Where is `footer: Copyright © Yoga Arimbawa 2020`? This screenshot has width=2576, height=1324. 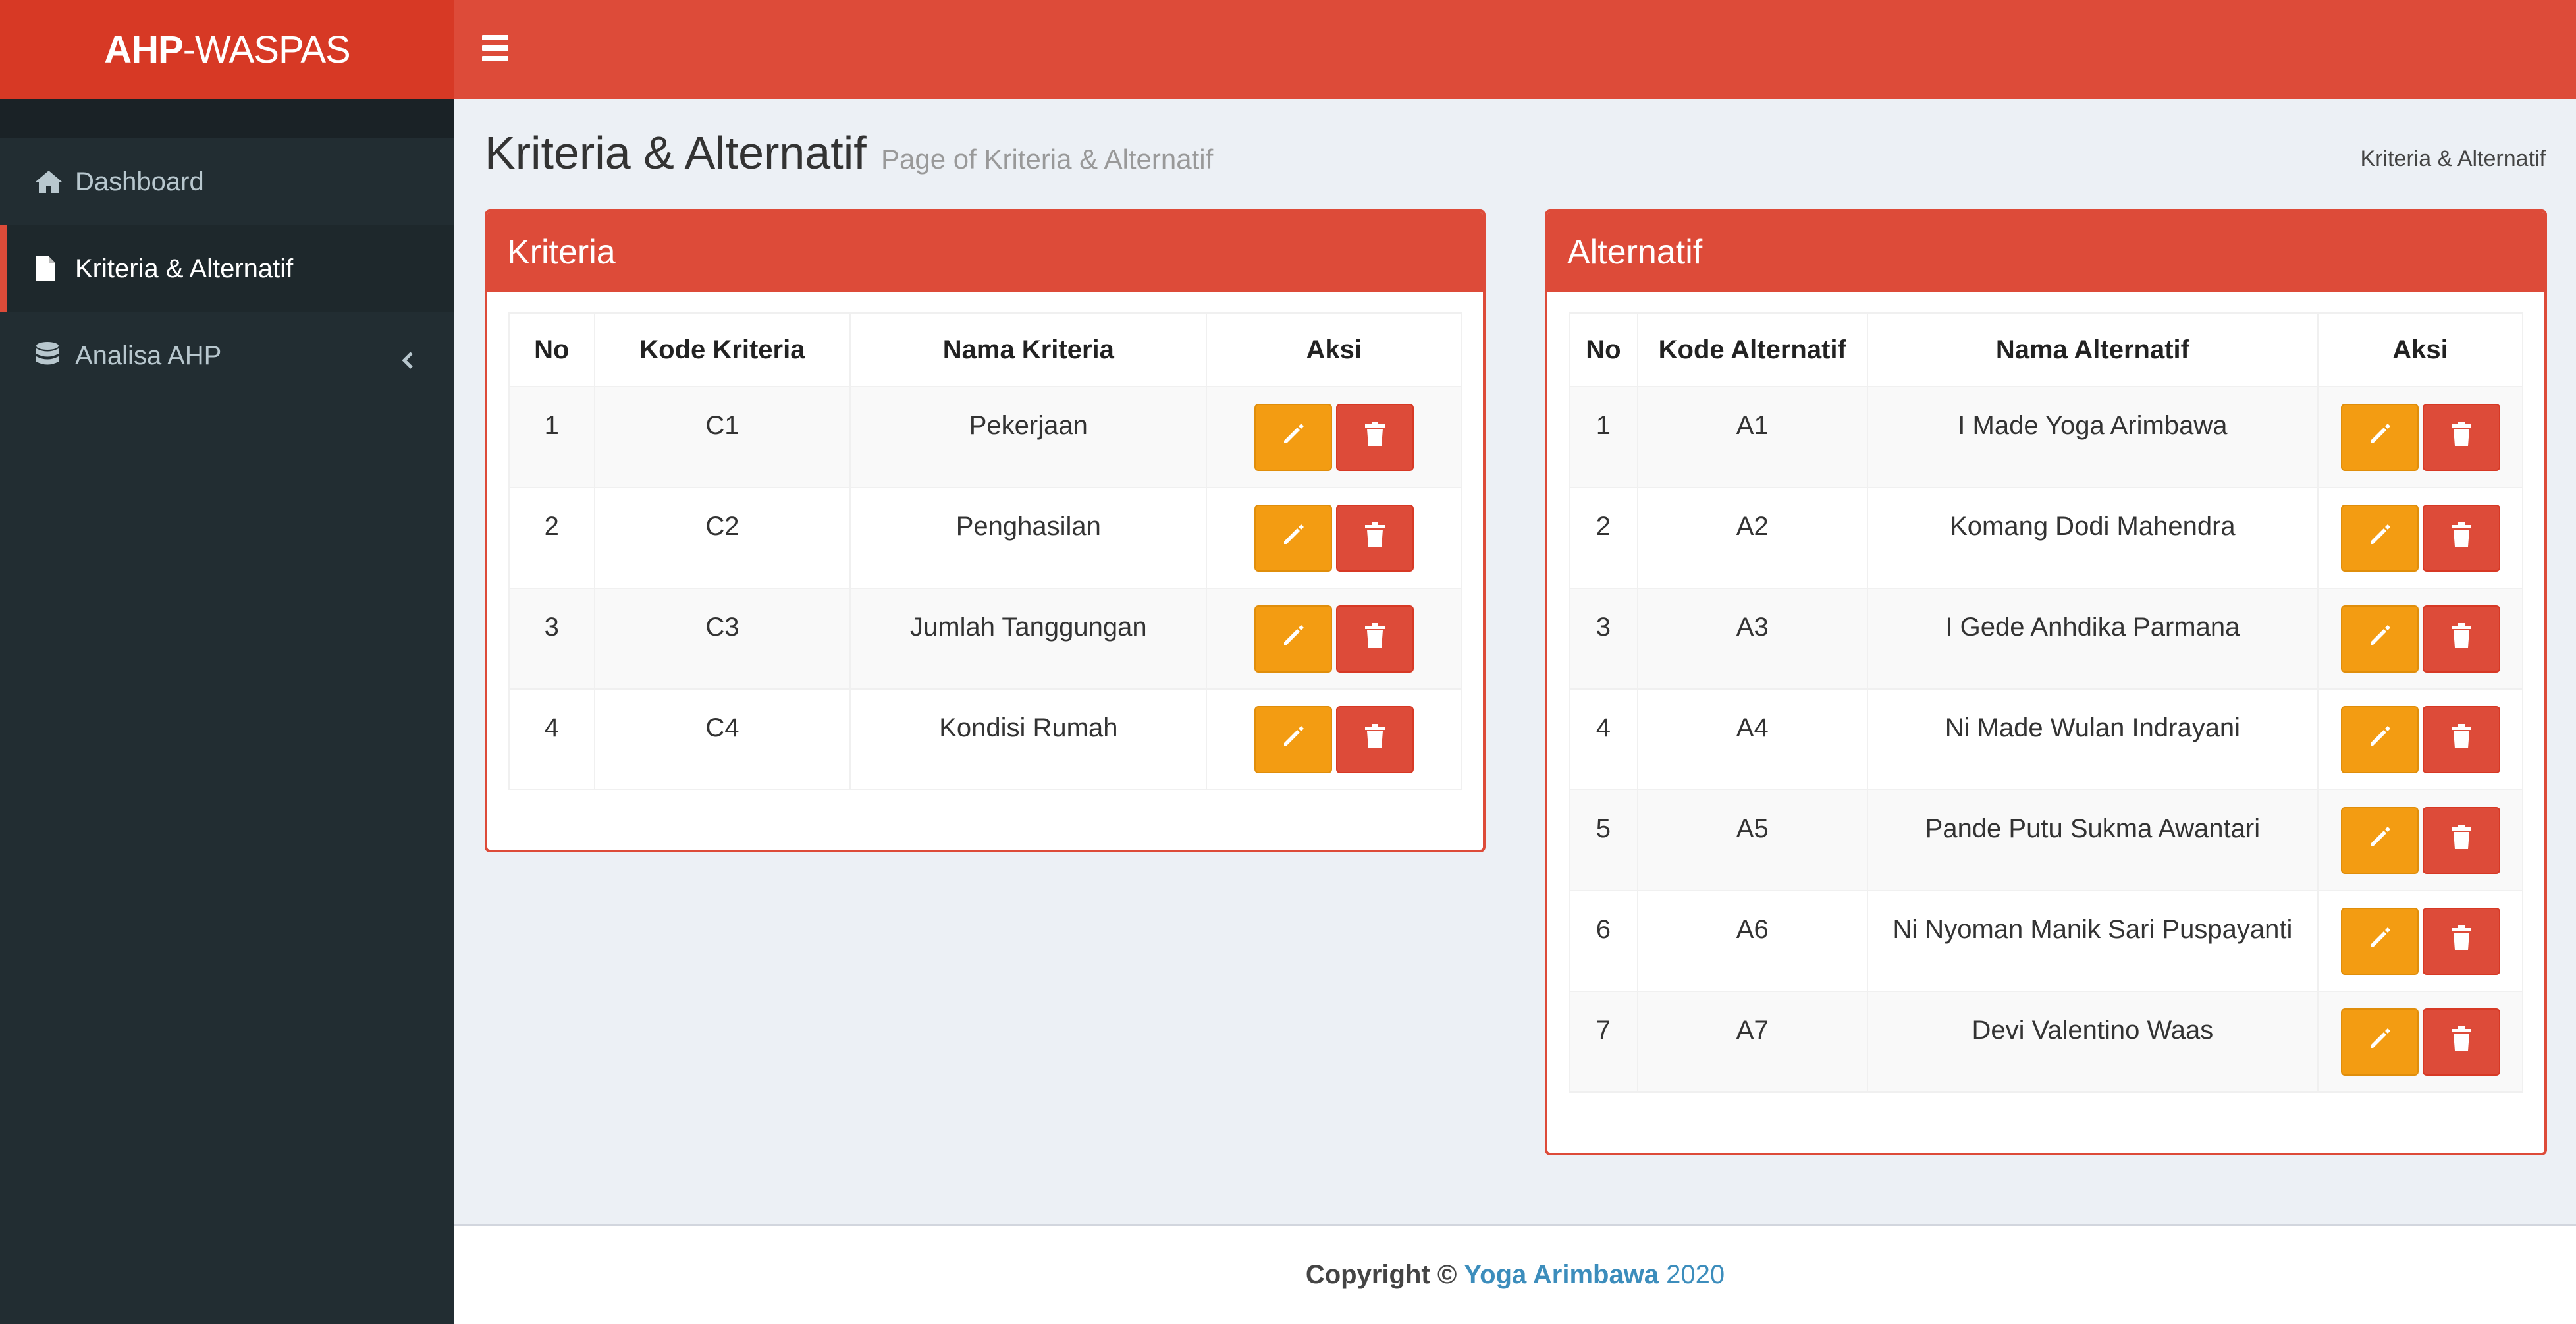 footer: Copyright © Yoga Arimbawa 2020 is located at coordinates (1515, 1274).